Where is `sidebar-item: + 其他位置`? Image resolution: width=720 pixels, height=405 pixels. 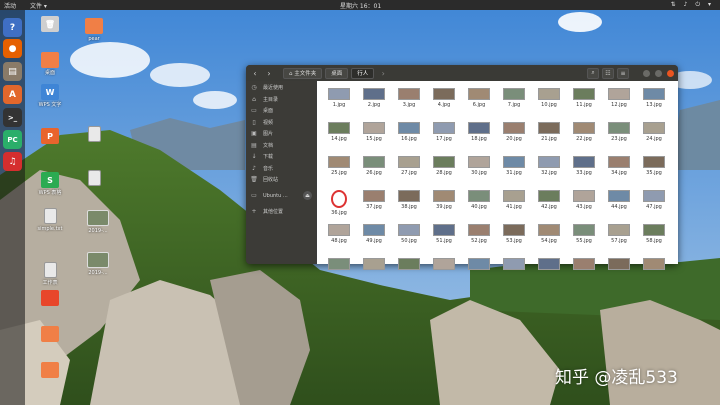
sidebar-item: + 其他位置 is located at coordinates (281, 212).